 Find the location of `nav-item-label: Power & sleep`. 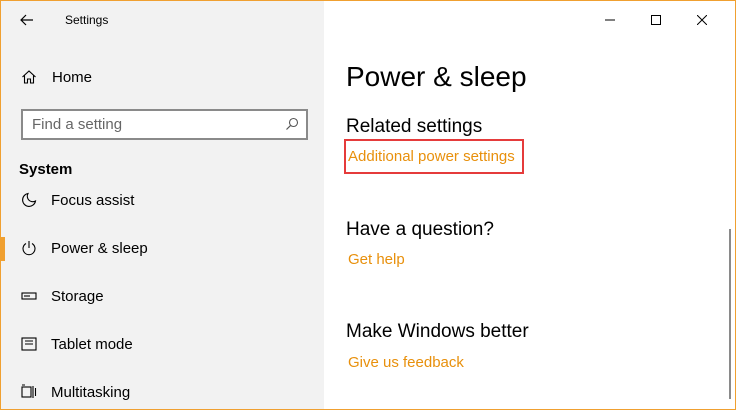

nav-item-label: Power & sleep is located at coordinates (99, 248).